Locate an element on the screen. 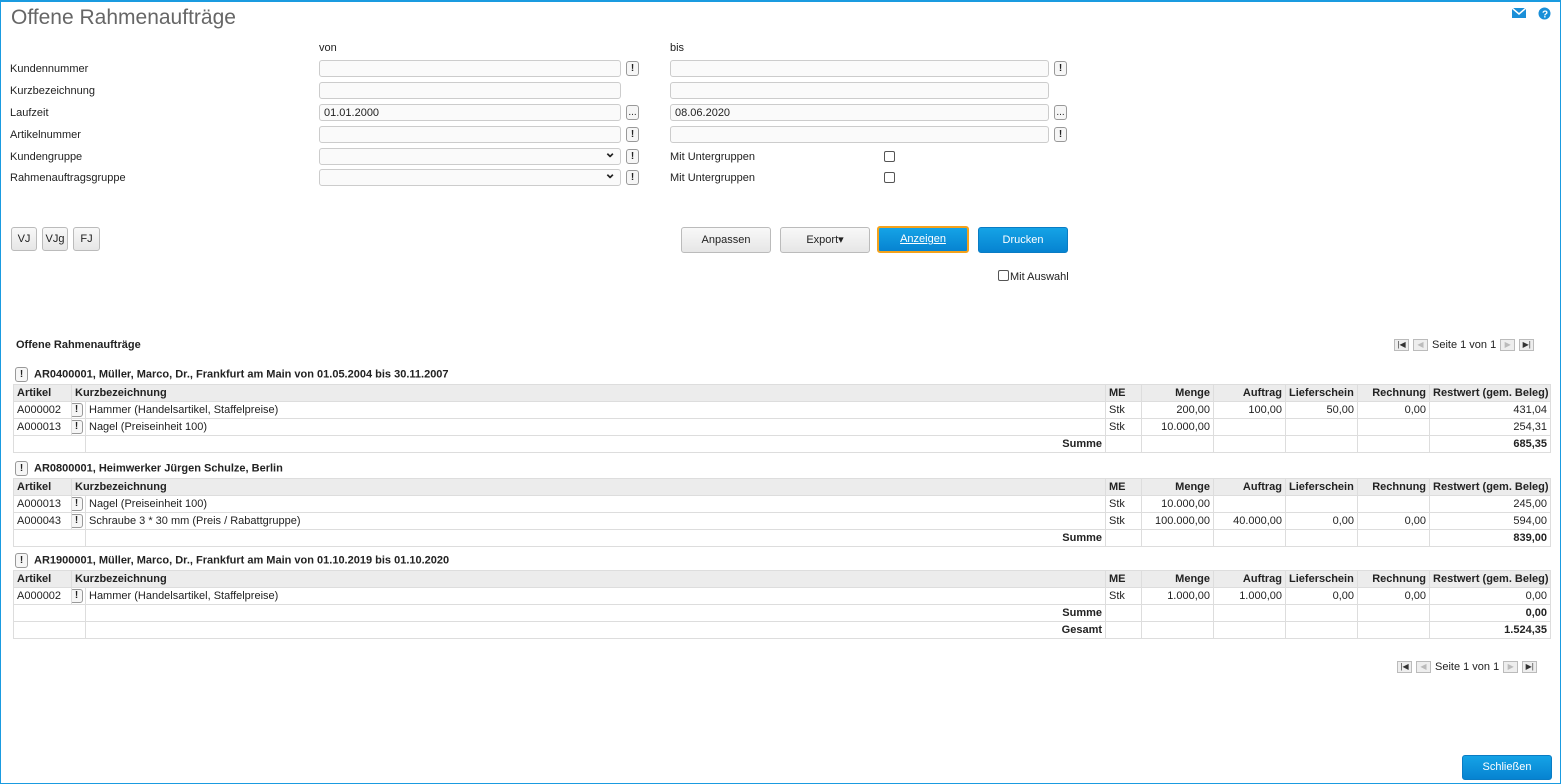  artikel-cell: A000043 is located at coordinates (42, 521).